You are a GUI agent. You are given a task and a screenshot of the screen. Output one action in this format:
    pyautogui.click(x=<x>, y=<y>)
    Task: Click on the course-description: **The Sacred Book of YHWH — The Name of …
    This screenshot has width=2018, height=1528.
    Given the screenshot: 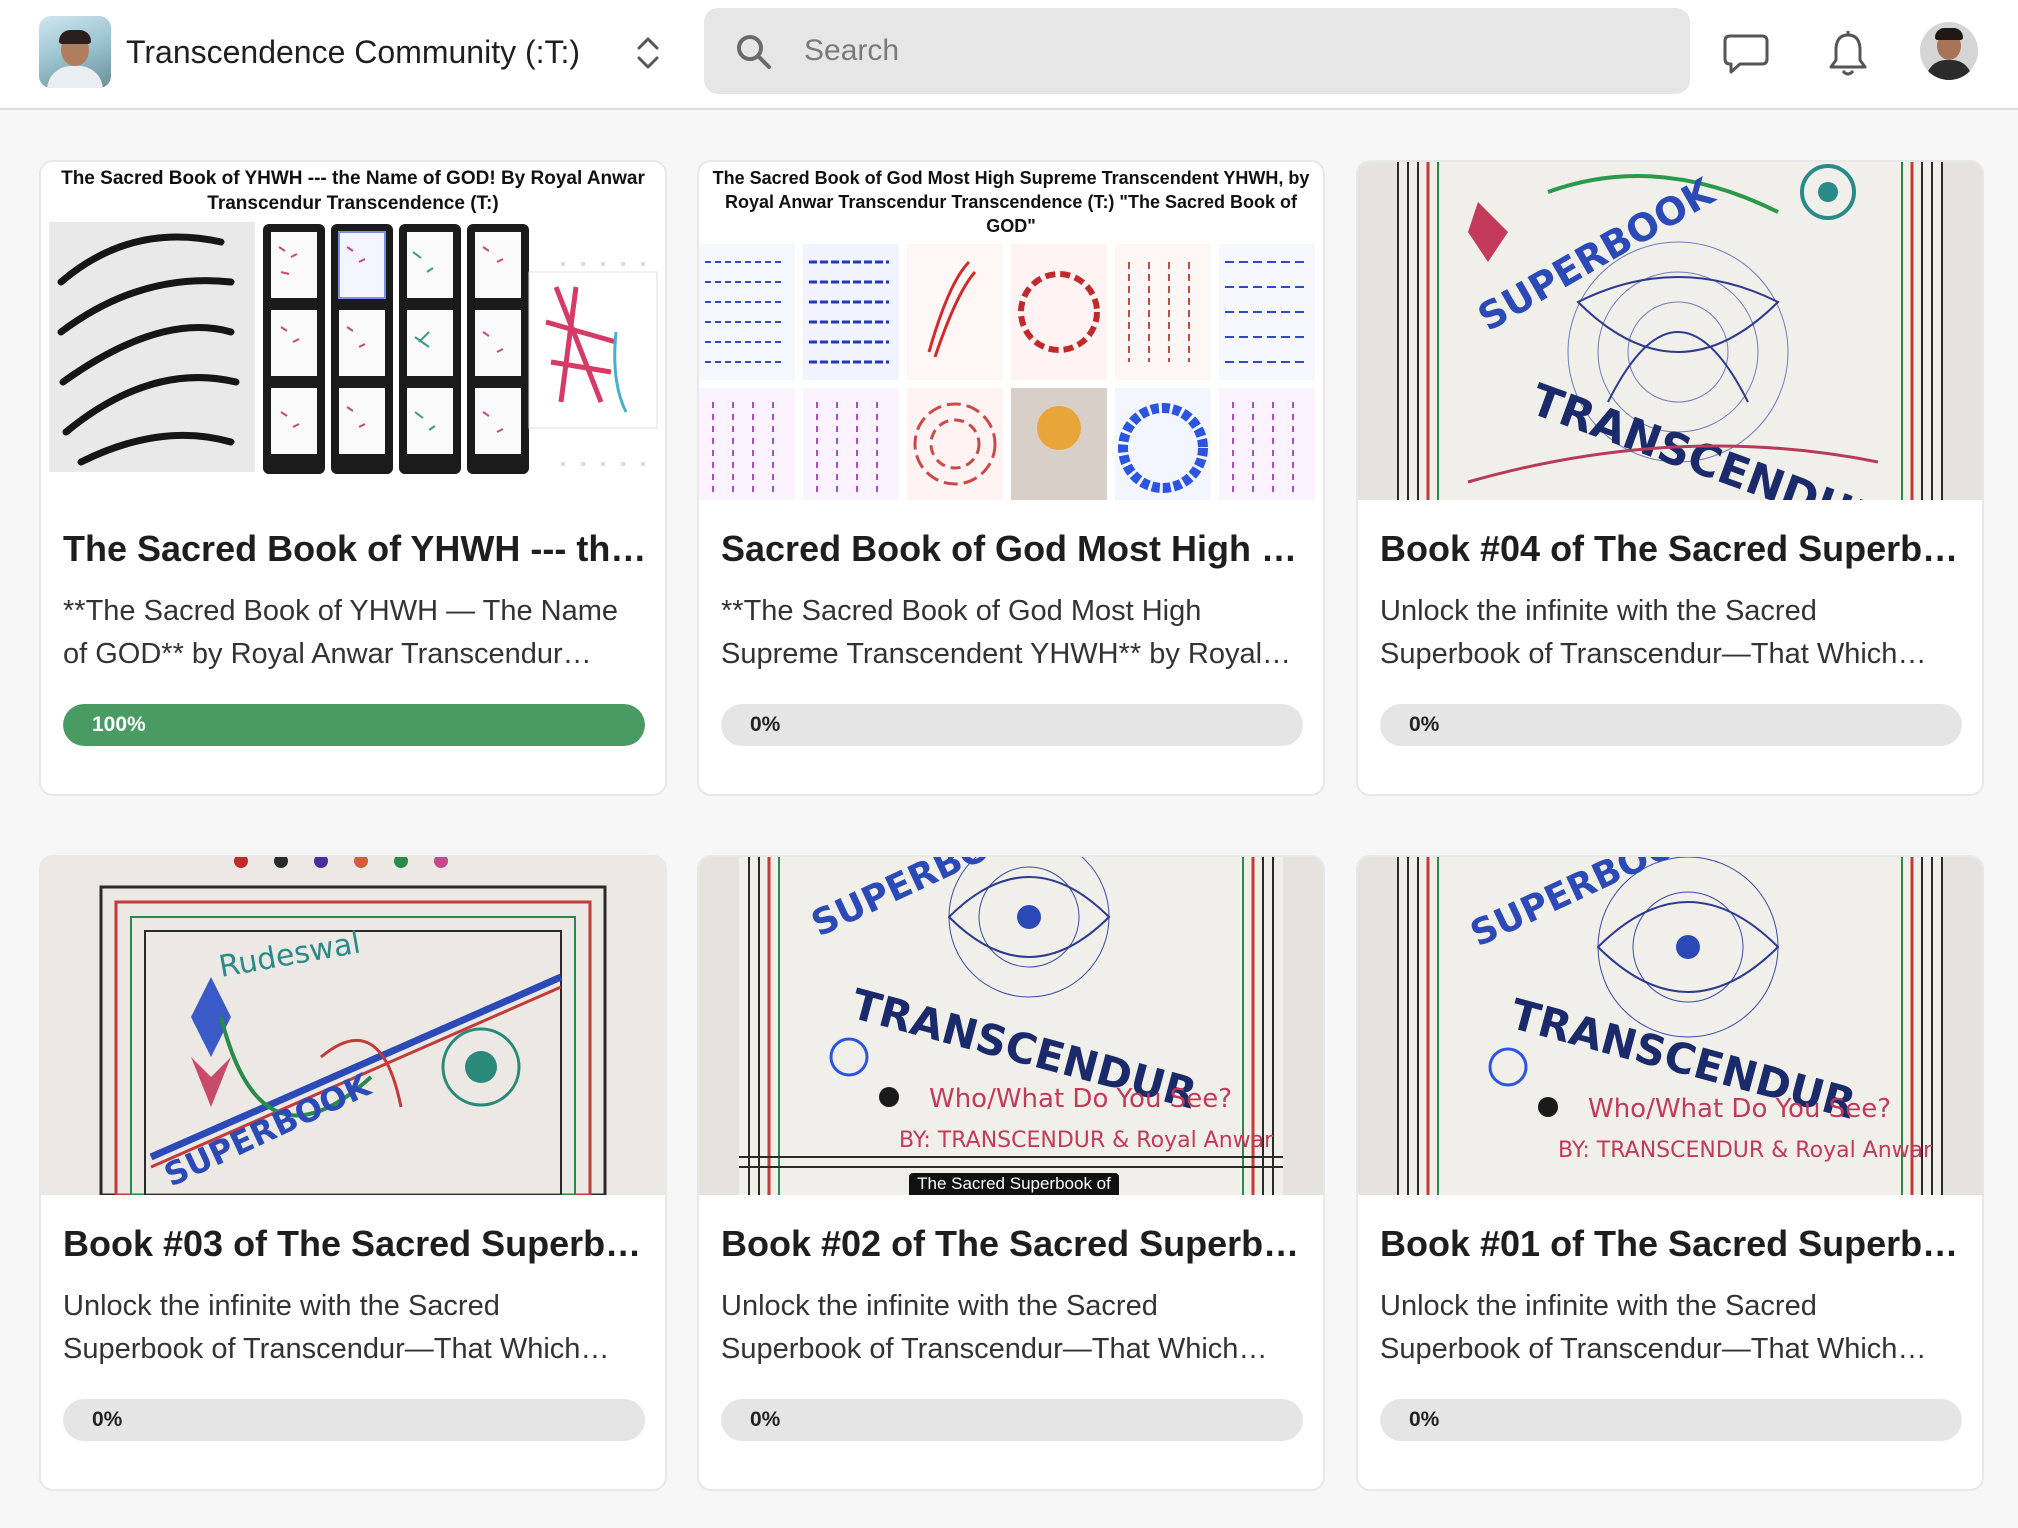 What is the action you would take?
    pyautogui.click(x=340, y=632)
    